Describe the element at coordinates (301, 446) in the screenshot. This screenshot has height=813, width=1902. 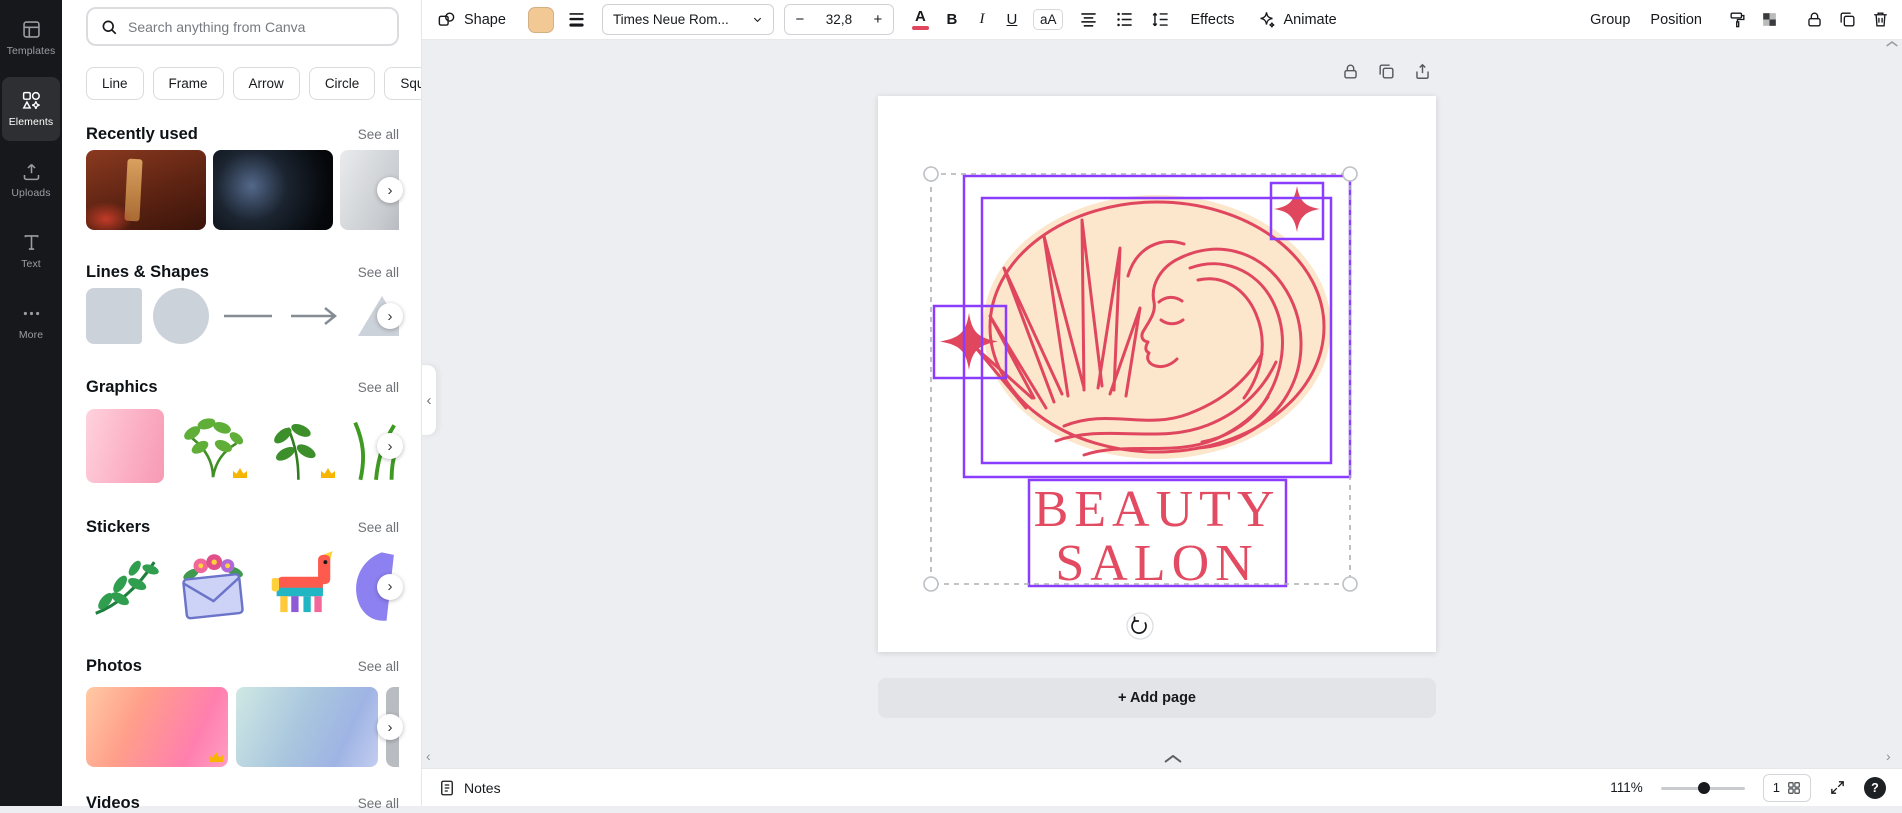
I see `leaf-graphic` at that location.